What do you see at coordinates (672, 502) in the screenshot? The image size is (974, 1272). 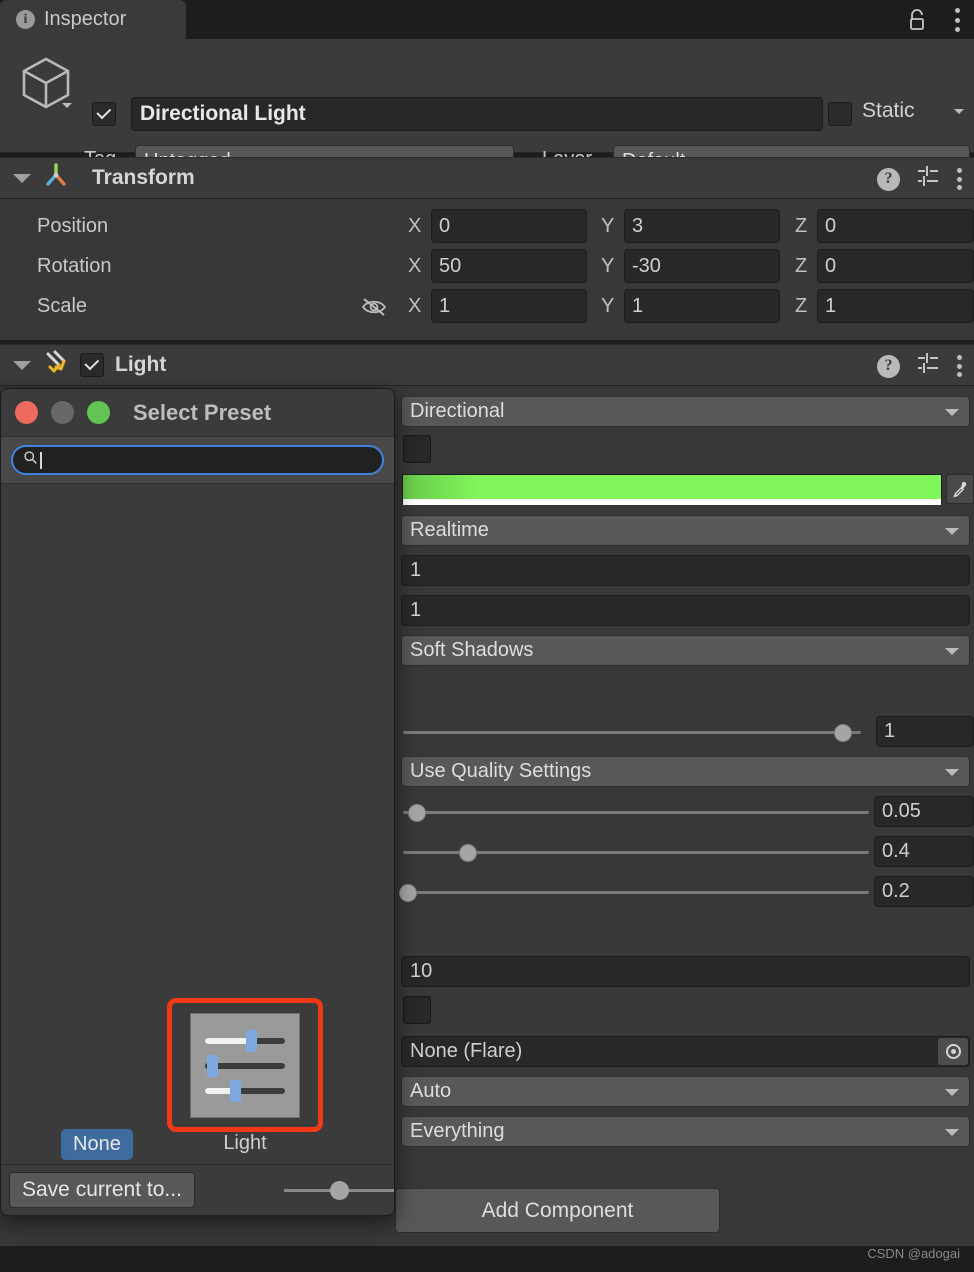 I see `light-color-alpha` at bounding box center [672, 502].